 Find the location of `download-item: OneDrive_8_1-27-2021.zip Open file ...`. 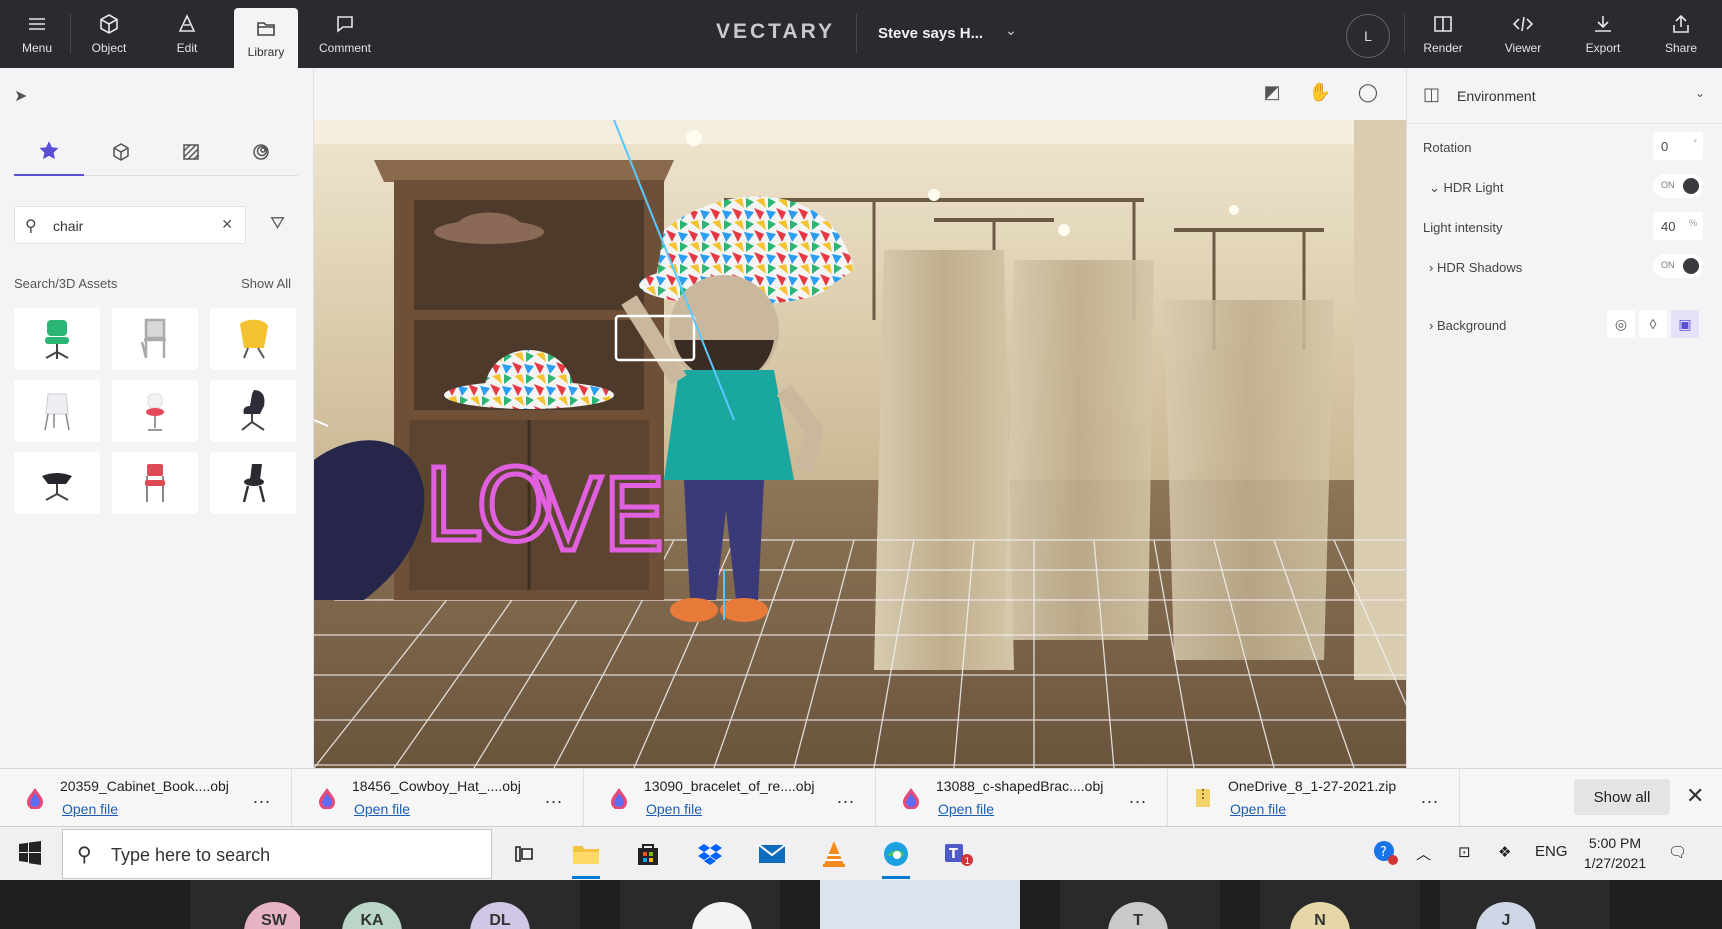

download-item: OneDrive_8_1-27-2021.zip Open file ... is located at coordinates (1314, 798).